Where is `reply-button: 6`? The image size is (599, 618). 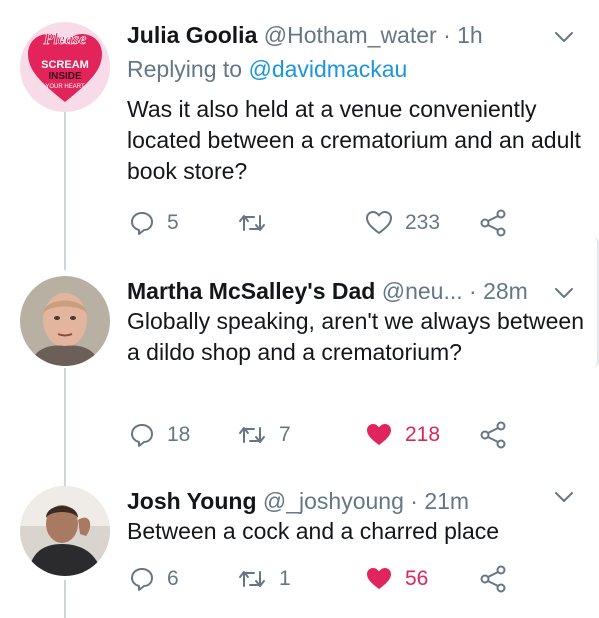
reply-button: 6 is located at coordinates (154, 579).